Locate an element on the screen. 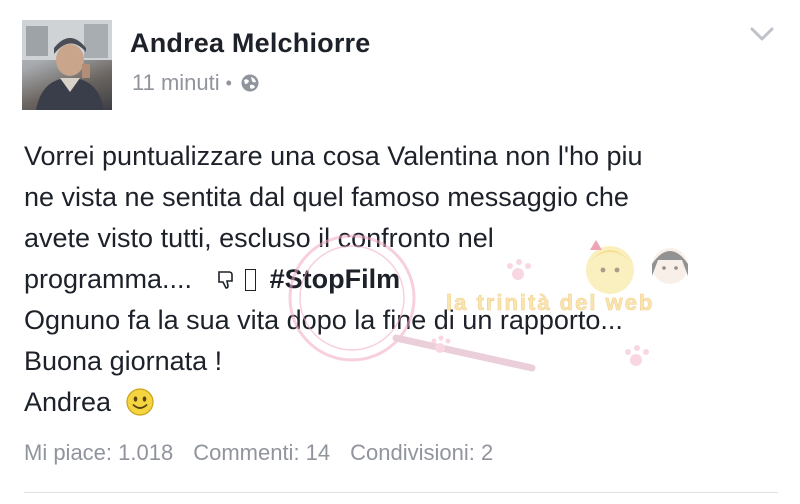  post-timestamp: 11 minuti is located at coordinates (176, 83).